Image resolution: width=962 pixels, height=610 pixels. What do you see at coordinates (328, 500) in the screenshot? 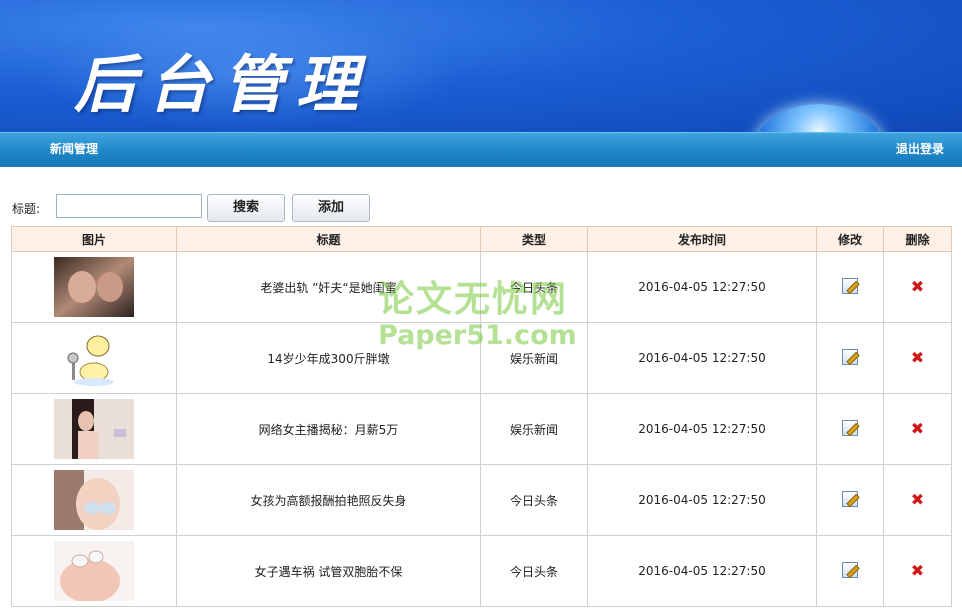
I see `news-title: 女孩为高额报酬拍艳照反失身` at bounding box center [328, 500].